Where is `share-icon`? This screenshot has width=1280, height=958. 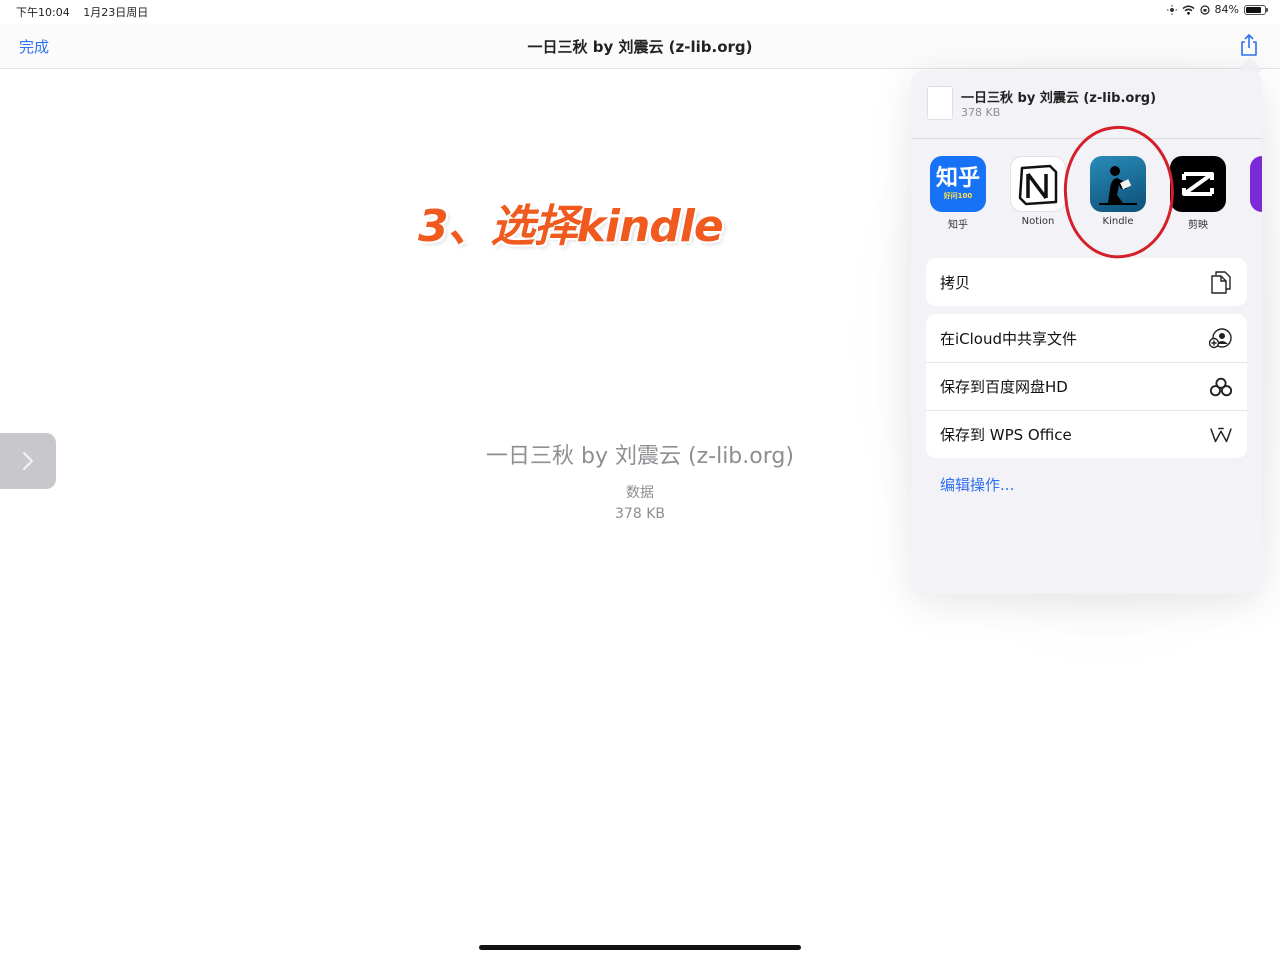 share-icon is located at coordinates (1249, 45).